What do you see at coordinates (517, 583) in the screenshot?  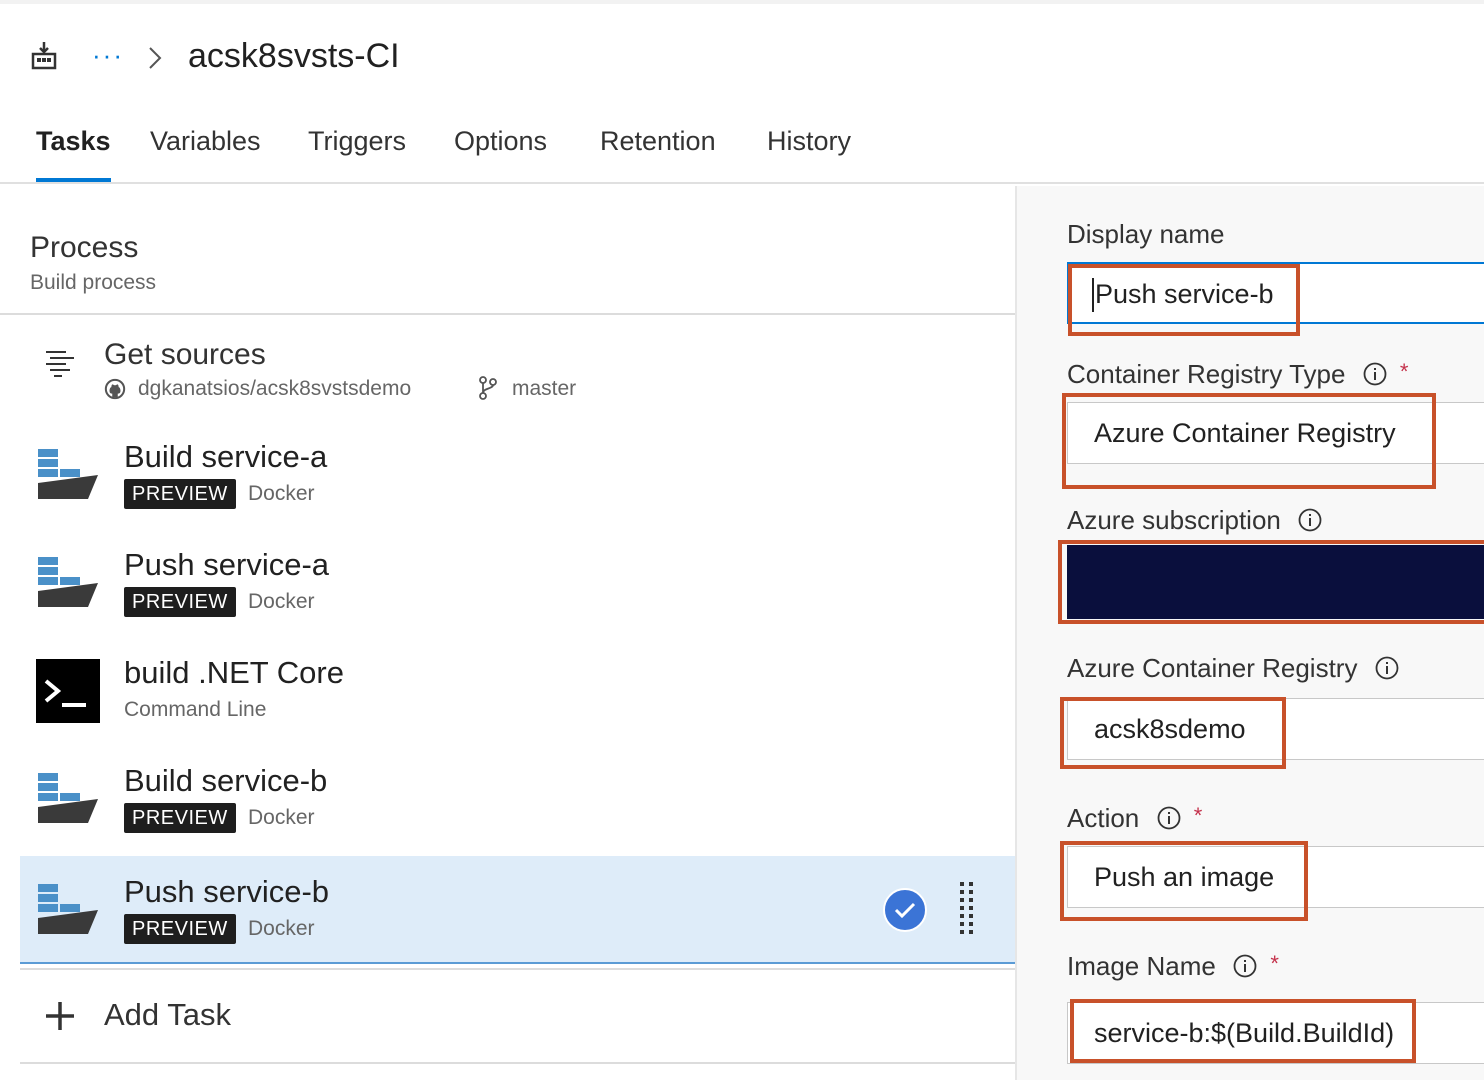 I see `task-row: Push service-a PREVIEW Docker` at bounding box center [517, 583].